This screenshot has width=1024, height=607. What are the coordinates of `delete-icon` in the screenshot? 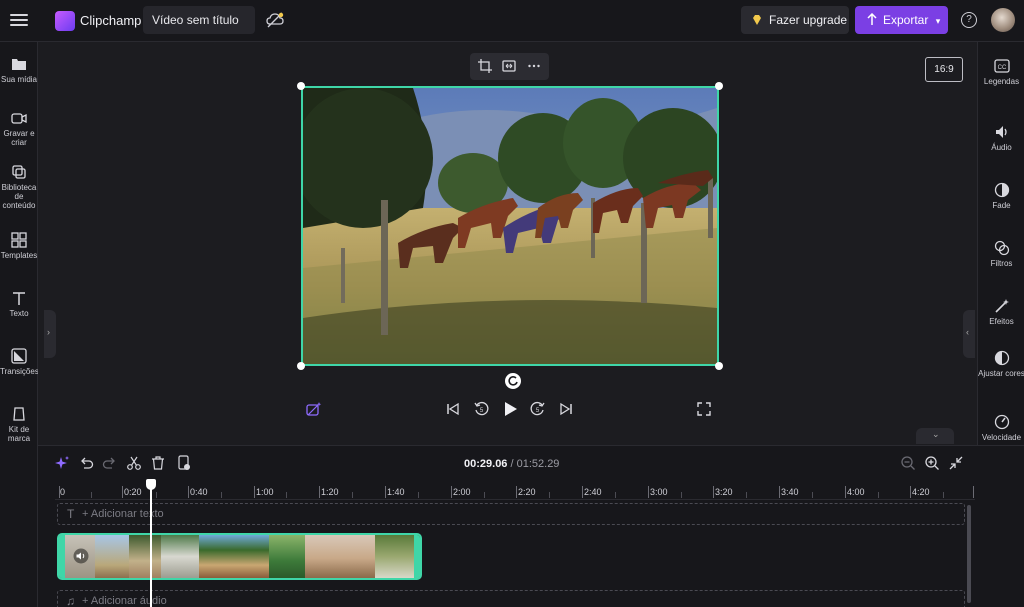 It's located at (158, 463).